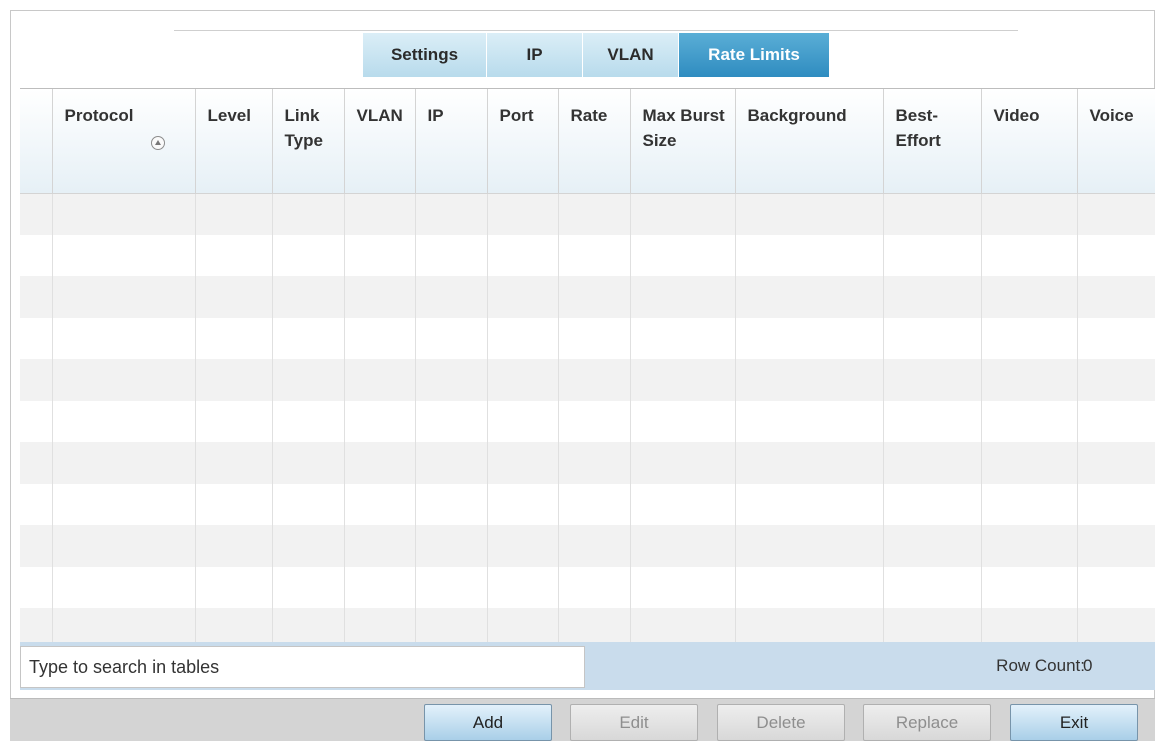 This screenshot has height=741, width=1165. Describe the element at coordinates (535, 55) in the screenshot. I see `tab-ip: IP` at that location.